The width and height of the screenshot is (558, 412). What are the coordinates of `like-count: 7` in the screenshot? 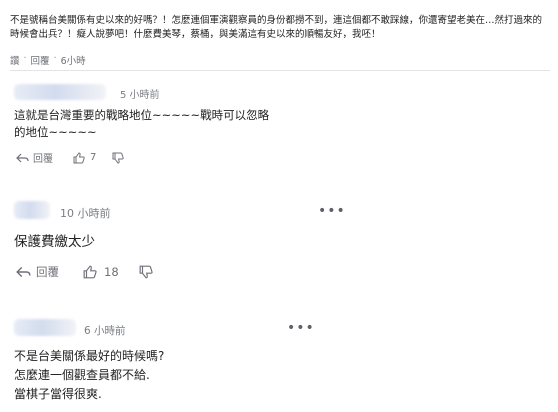 It's located at (93, 157).